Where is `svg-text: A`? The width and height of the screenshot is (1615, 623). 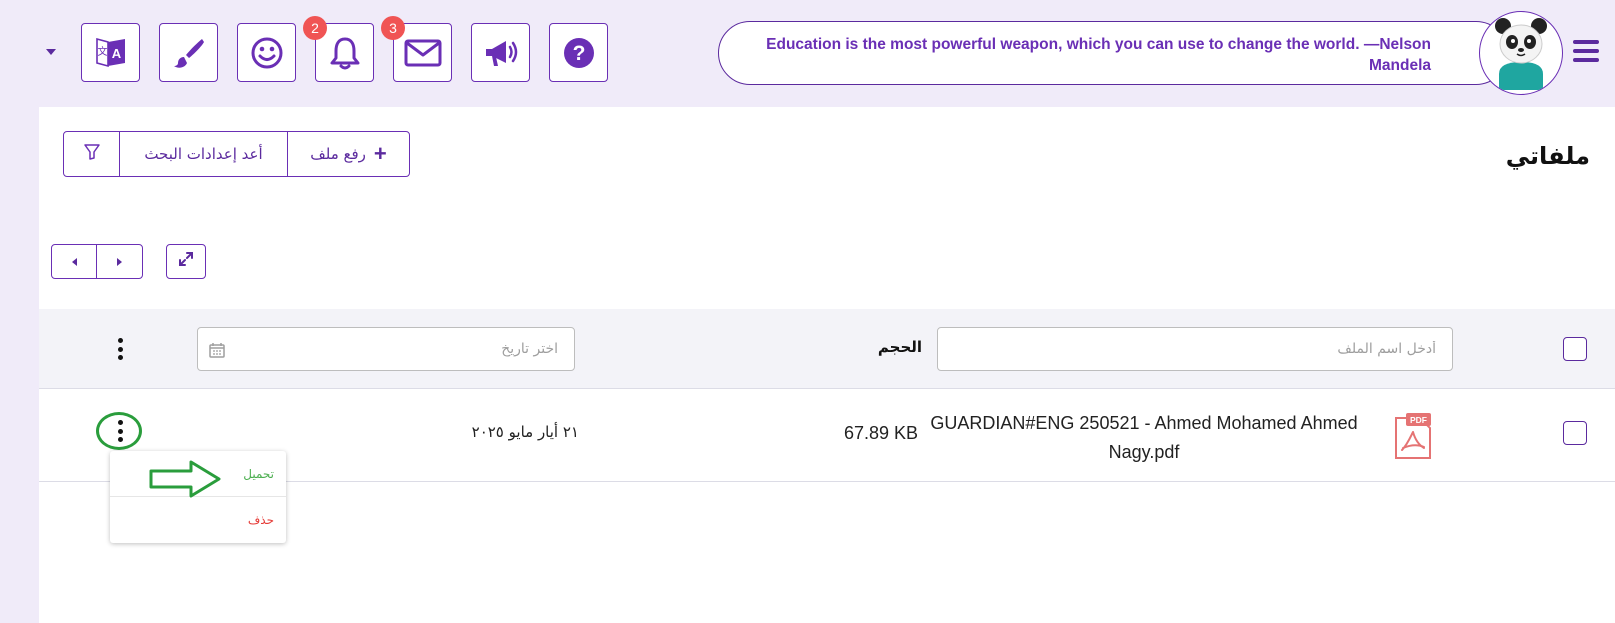
svg-text: A is located at coordinates (116, 53).